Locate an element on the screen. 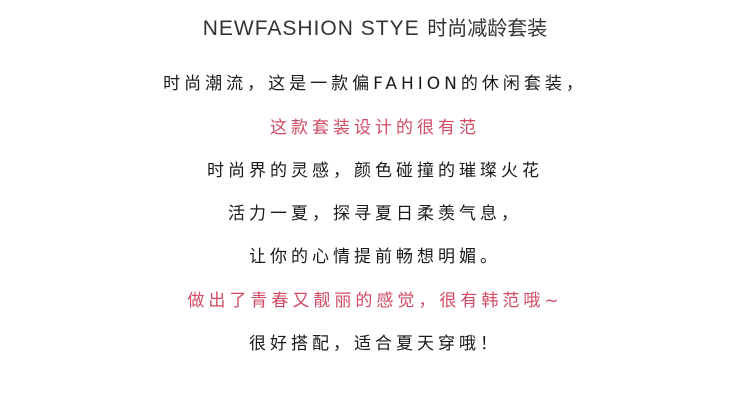  page-title: NEWFASHION STYE 时尚减龄套装 is located at coordinates (375, 26).